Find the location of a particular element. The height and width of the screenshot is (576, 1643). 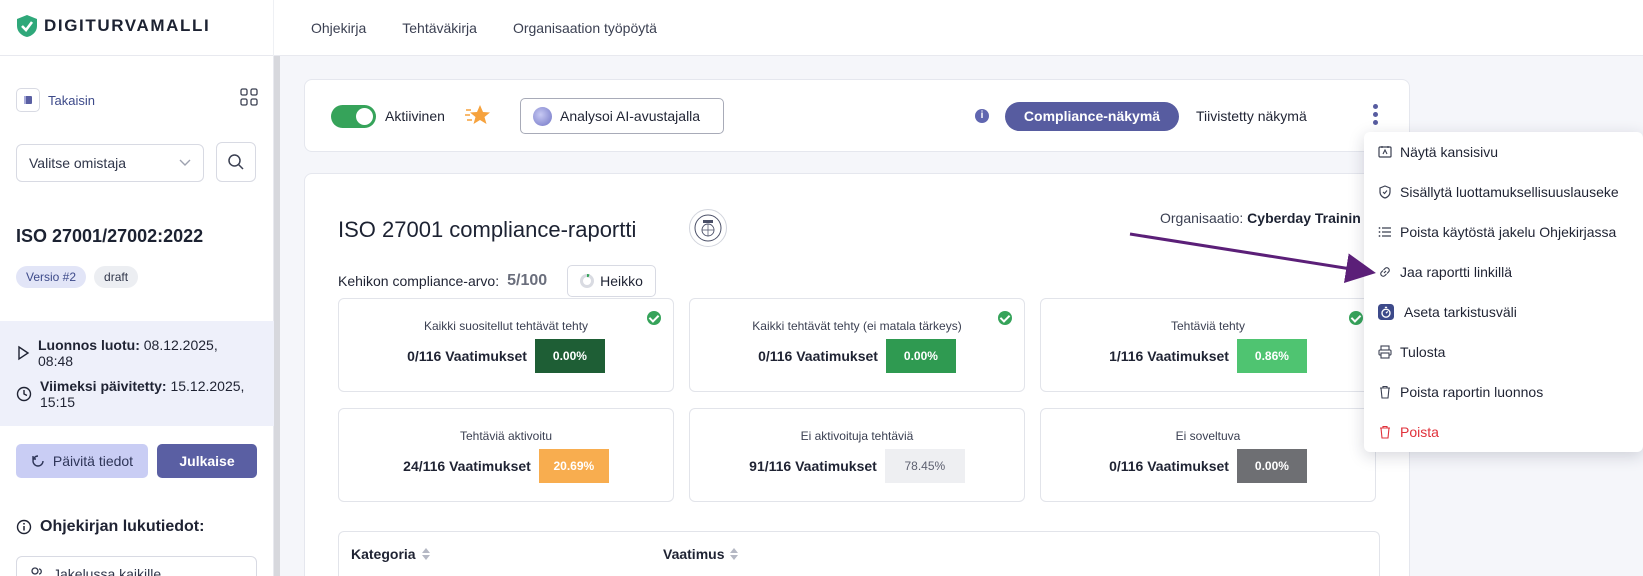

ai-analyze-button: Analysoi AI-avustajalla is located at coordinates (622, 116).